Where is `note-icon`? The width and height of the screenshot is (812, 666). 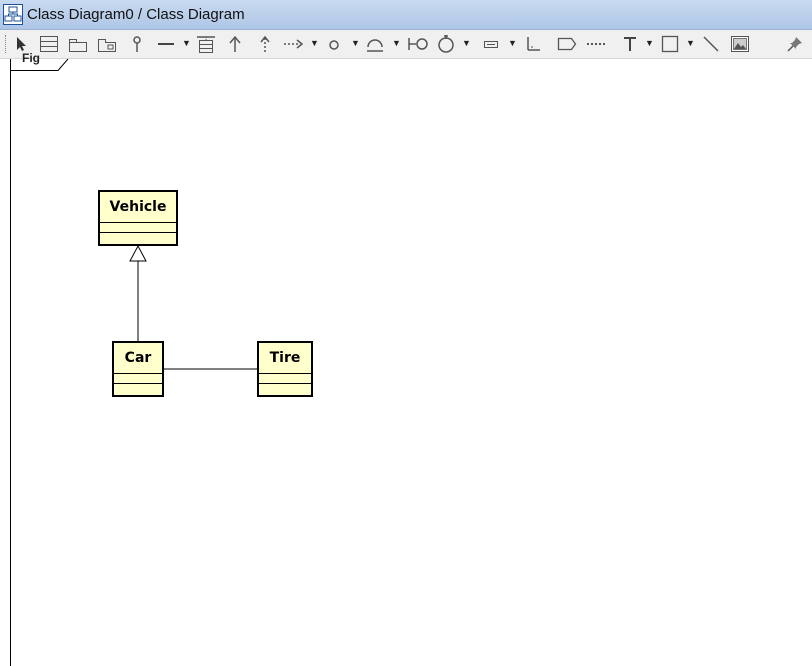
note-icon is located at coordinates (567, 44).